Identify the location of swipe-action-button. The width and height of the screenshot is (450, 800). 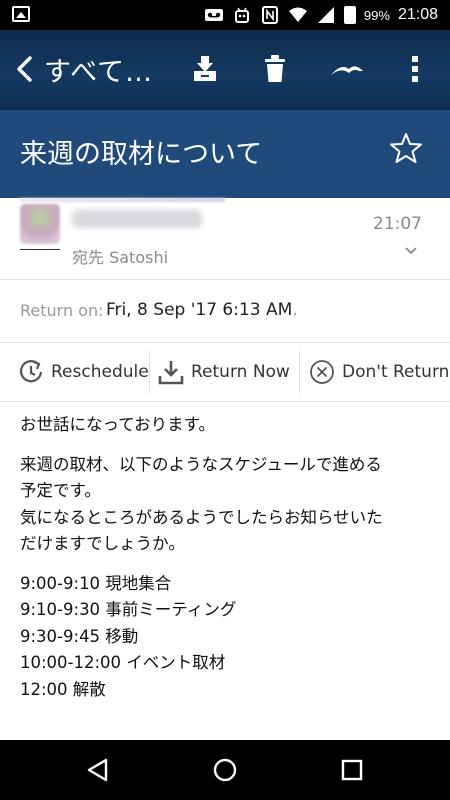
(347, 69).